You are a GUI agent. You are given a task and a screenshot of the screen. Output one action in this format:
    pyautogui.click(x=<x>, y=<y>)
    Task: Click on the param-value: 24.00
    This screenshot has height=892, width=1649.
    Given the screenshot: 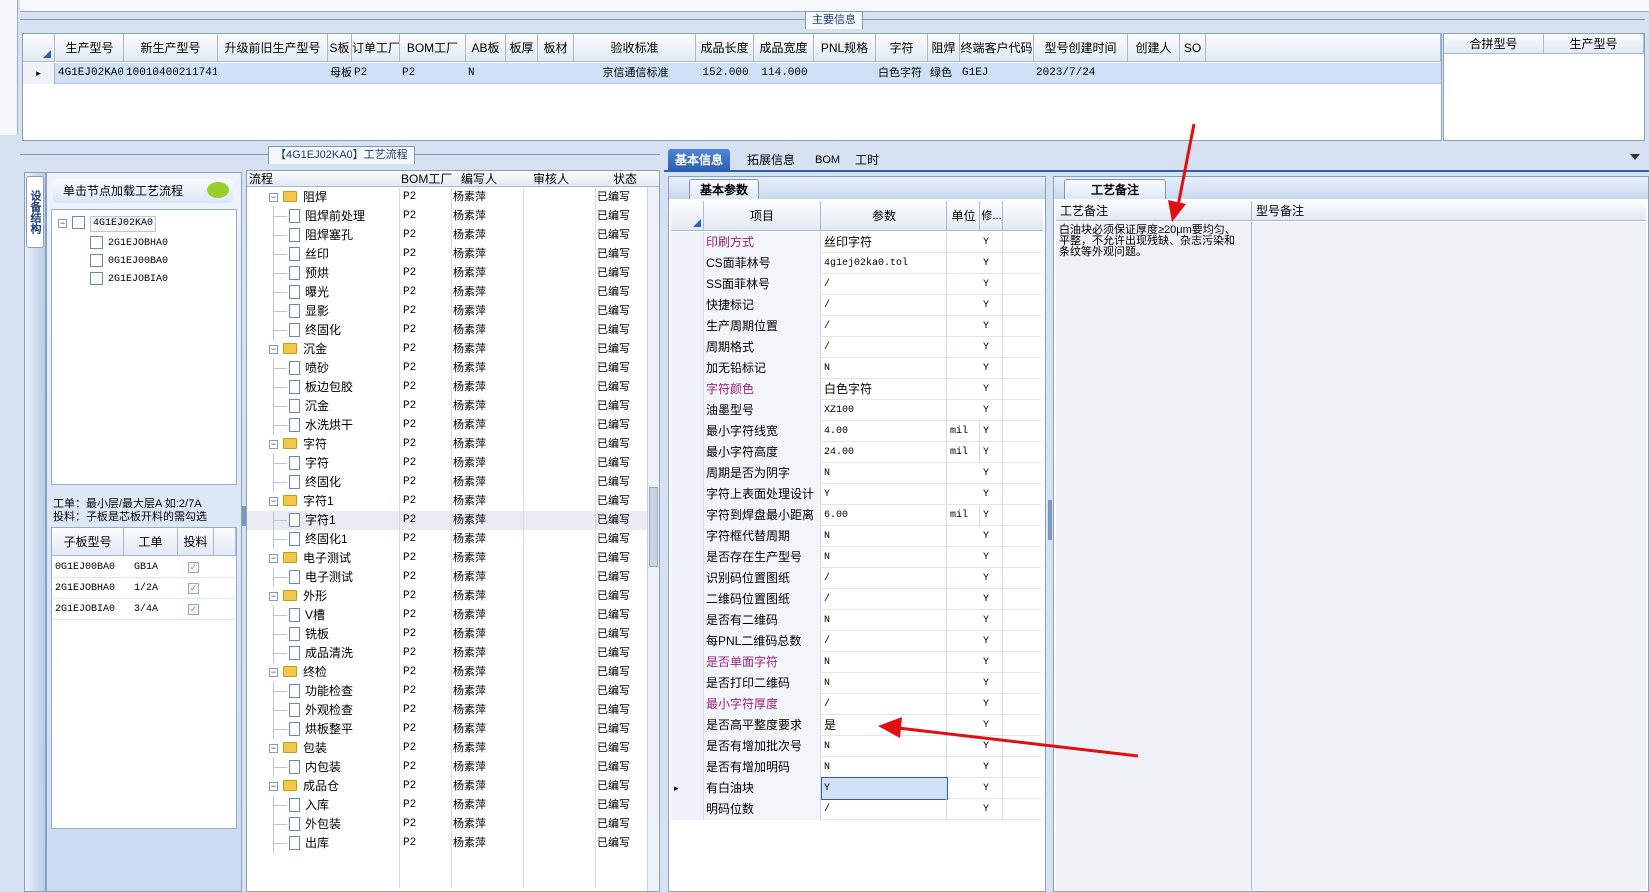 What is the action you would take?
    pyautogui.click(x=884, y=452)
    